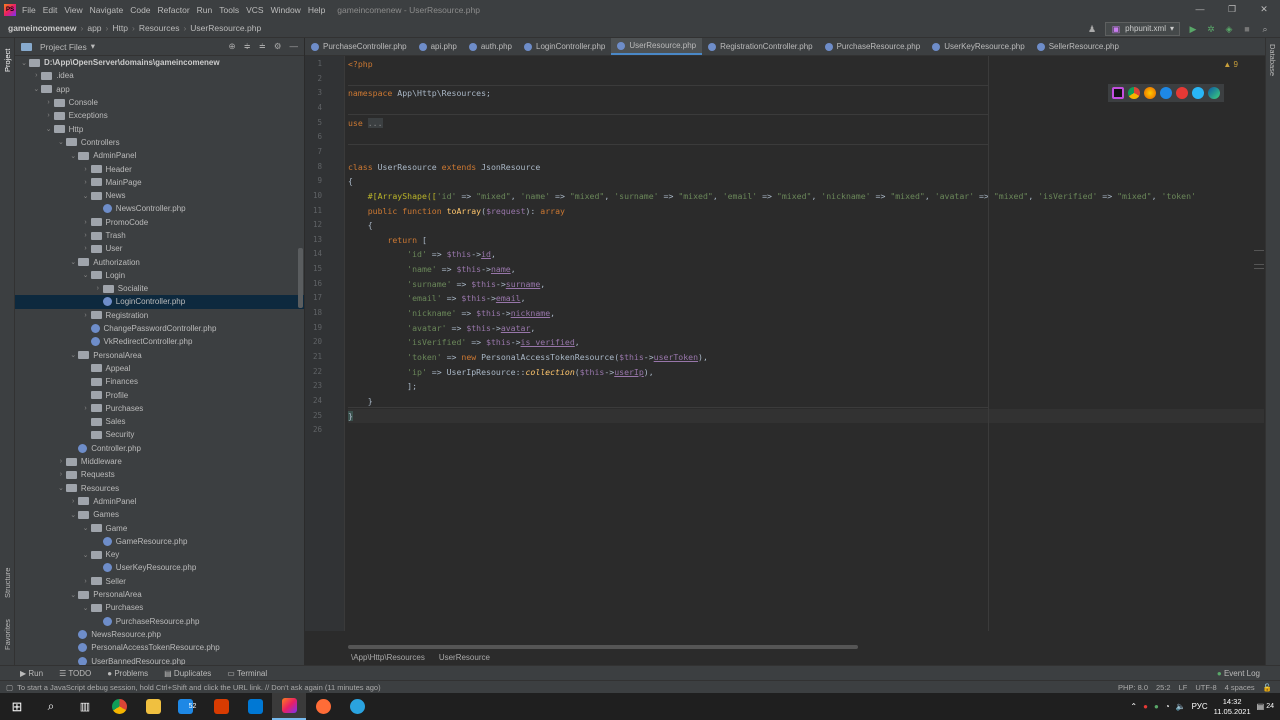 This screenshot has height=720, width=1280. What do you see at coordinates (286, 10) in the screenshot?
I see `menu-item-window: Window` at bounding box center [286, 10].